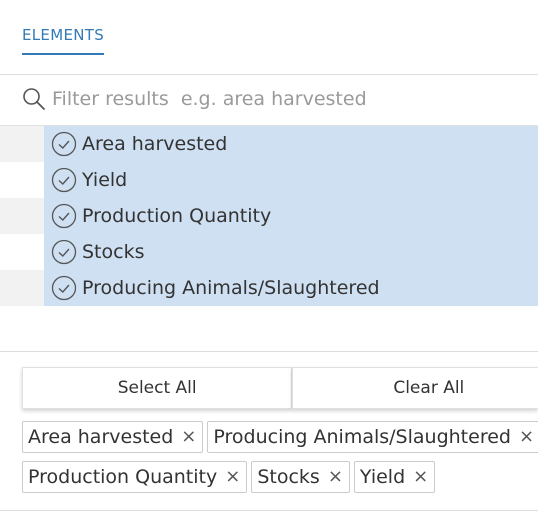 The width and height of the screenshot is (538, 514). I want to click on chip-label: Area harvested, so click(101, 437).